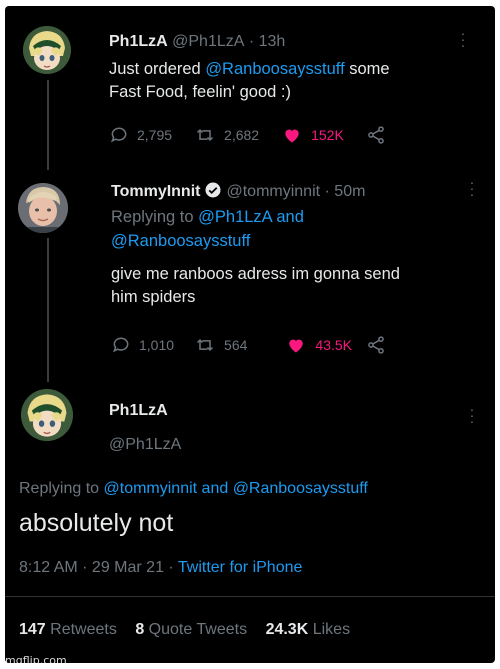  Describe the element at coordinates (151, 488) in the screenshot. I see `mention-link: @tommyinnit` at that location.